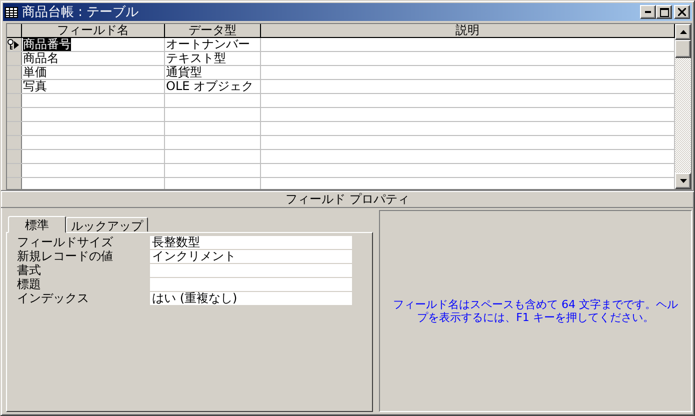  I want to click on property-label: 新規レコードの値, so click(65, 257).